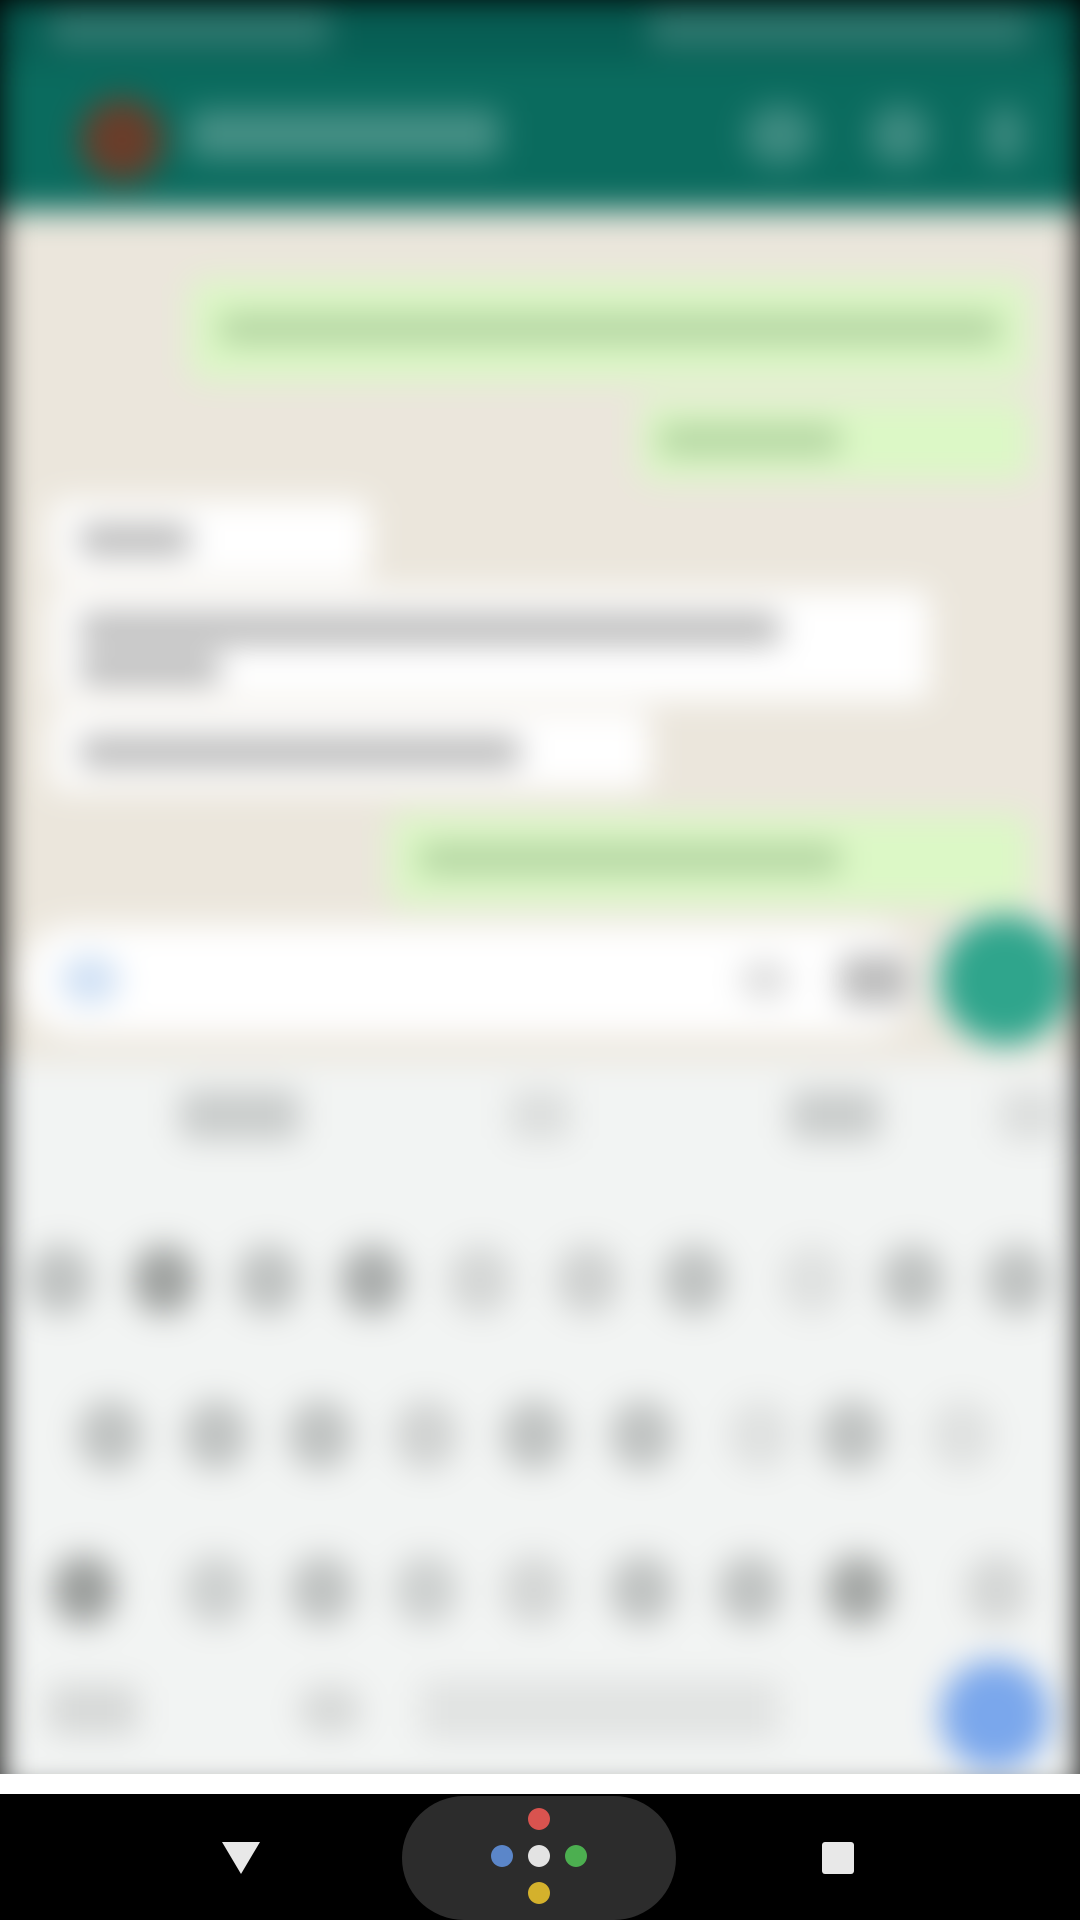  Describe the element at coordinates (93, 1710) in the screenshot. I see `symbols-key` at that location.